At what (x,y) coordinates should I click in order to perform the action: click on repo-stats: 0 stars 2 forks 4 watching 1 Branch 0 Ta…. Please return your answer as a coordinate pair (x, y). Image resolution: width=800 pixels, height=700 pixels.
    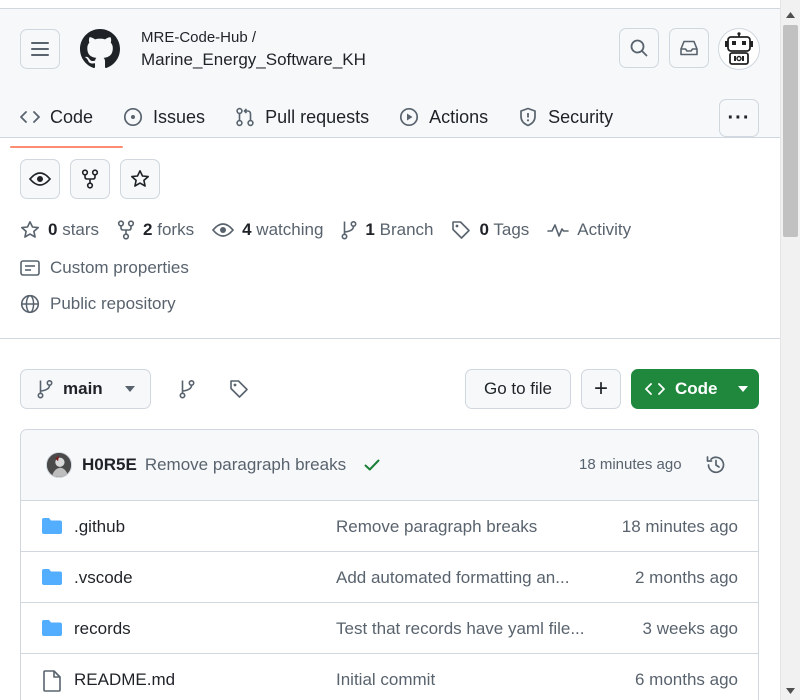
    Looking at the image, I should click on (334, 230).